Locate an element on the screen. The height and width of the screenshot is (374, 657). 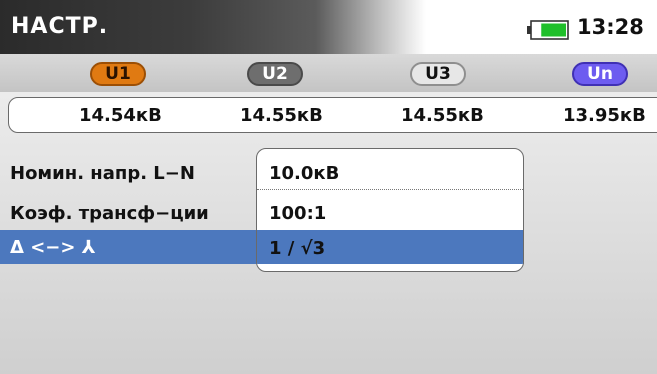
channel-u2-badge: U2 is located at coordinates (275, 74).